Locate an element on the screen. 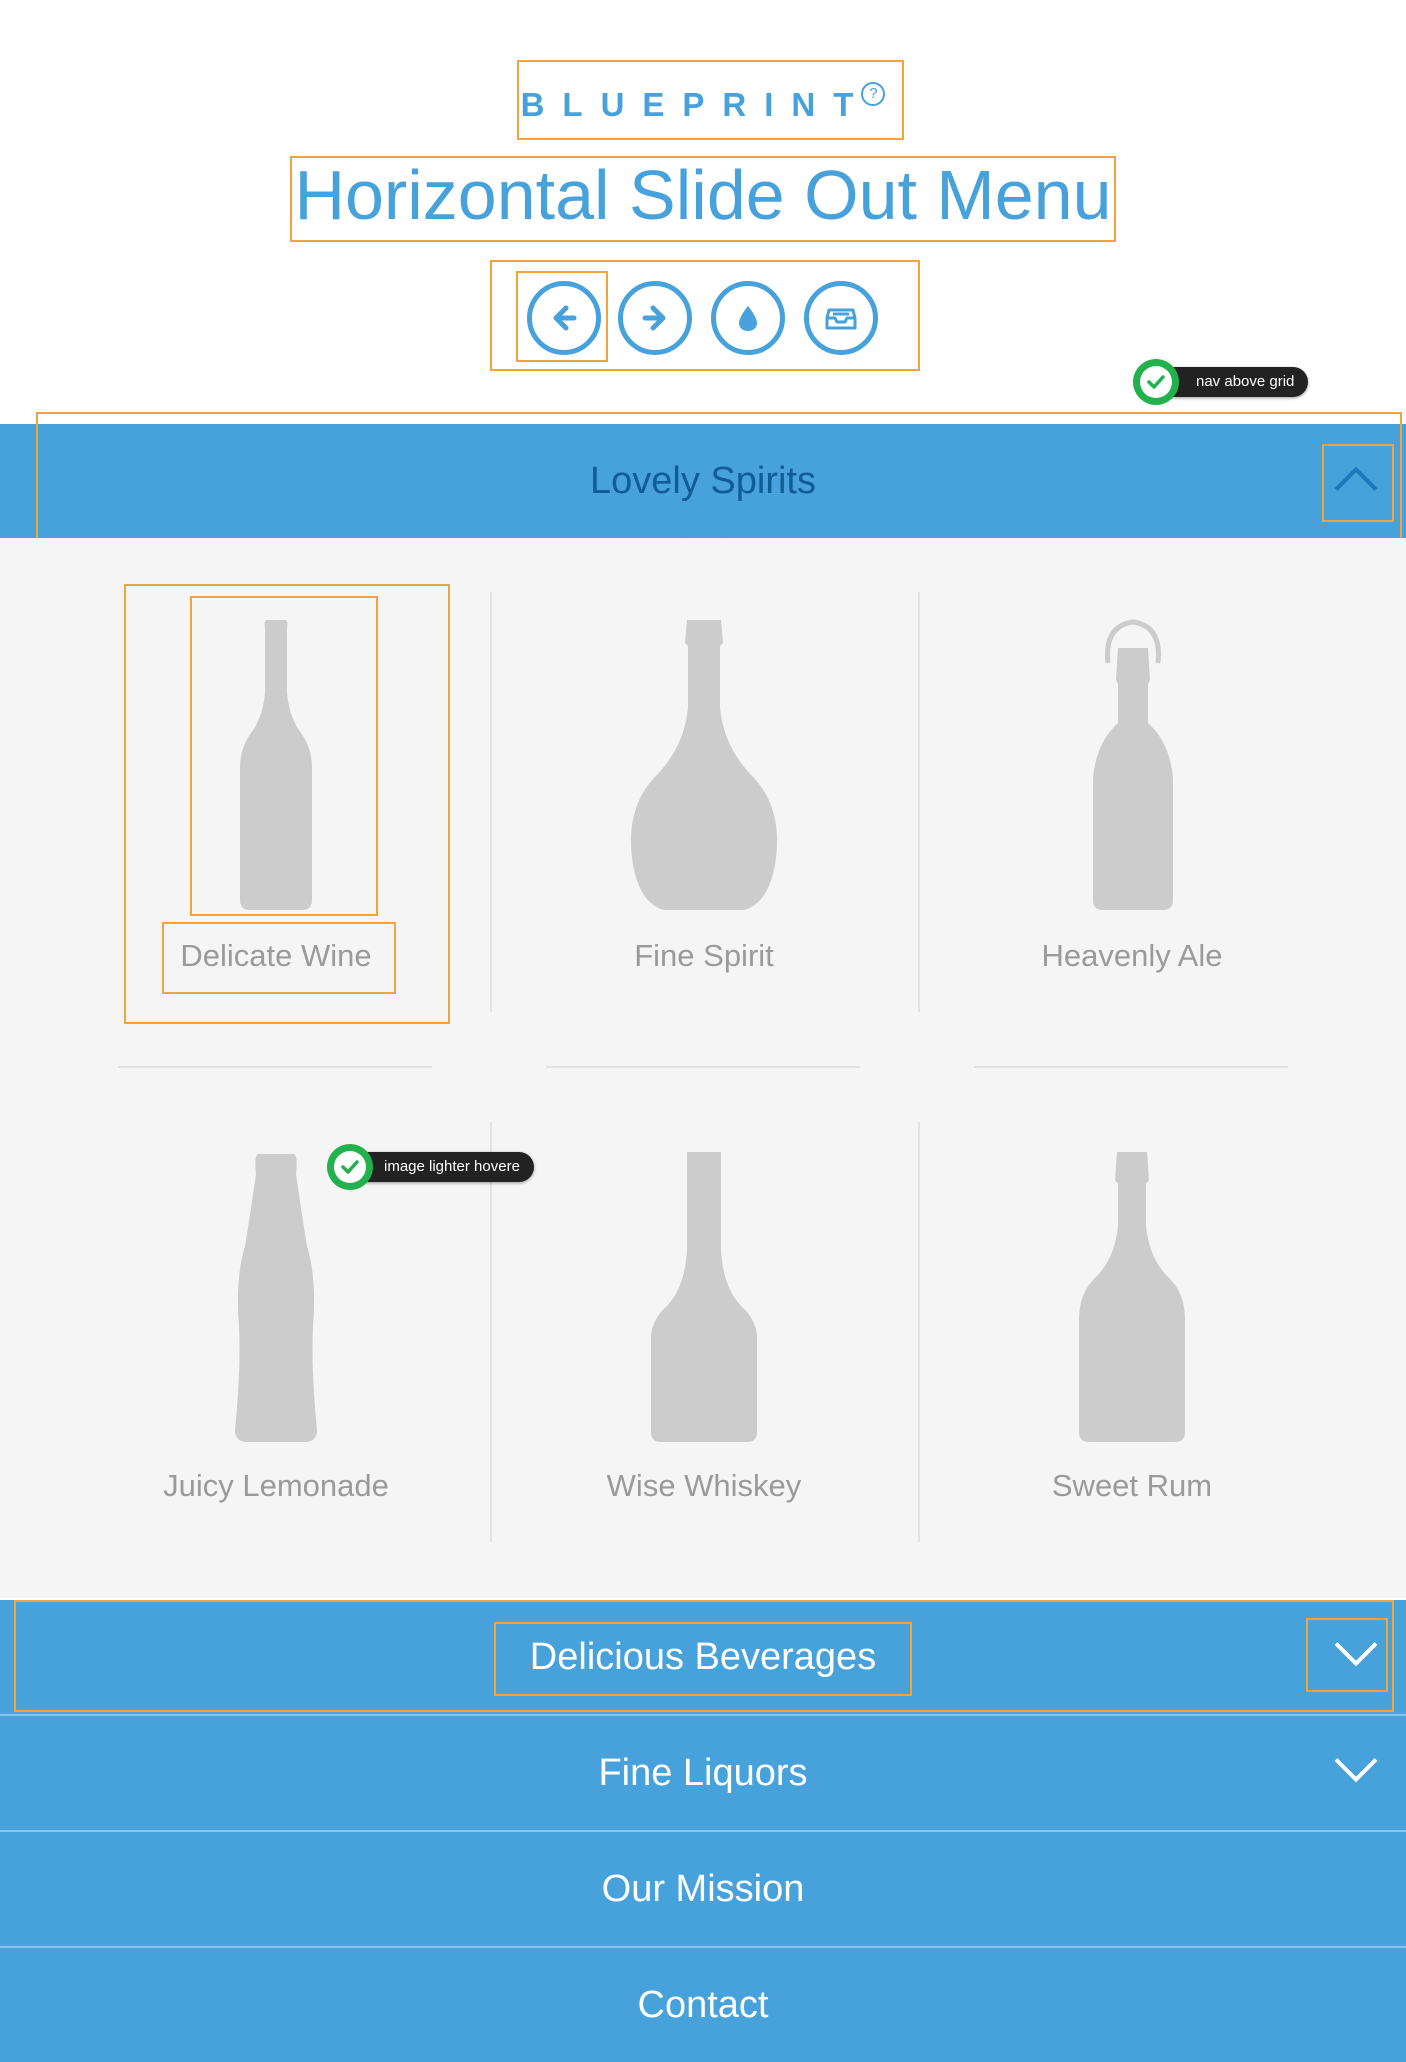 This screenshot has height=2062, width=1406. page-title: Horizontal Slide Out Menu is located at coordinates (703, 195).